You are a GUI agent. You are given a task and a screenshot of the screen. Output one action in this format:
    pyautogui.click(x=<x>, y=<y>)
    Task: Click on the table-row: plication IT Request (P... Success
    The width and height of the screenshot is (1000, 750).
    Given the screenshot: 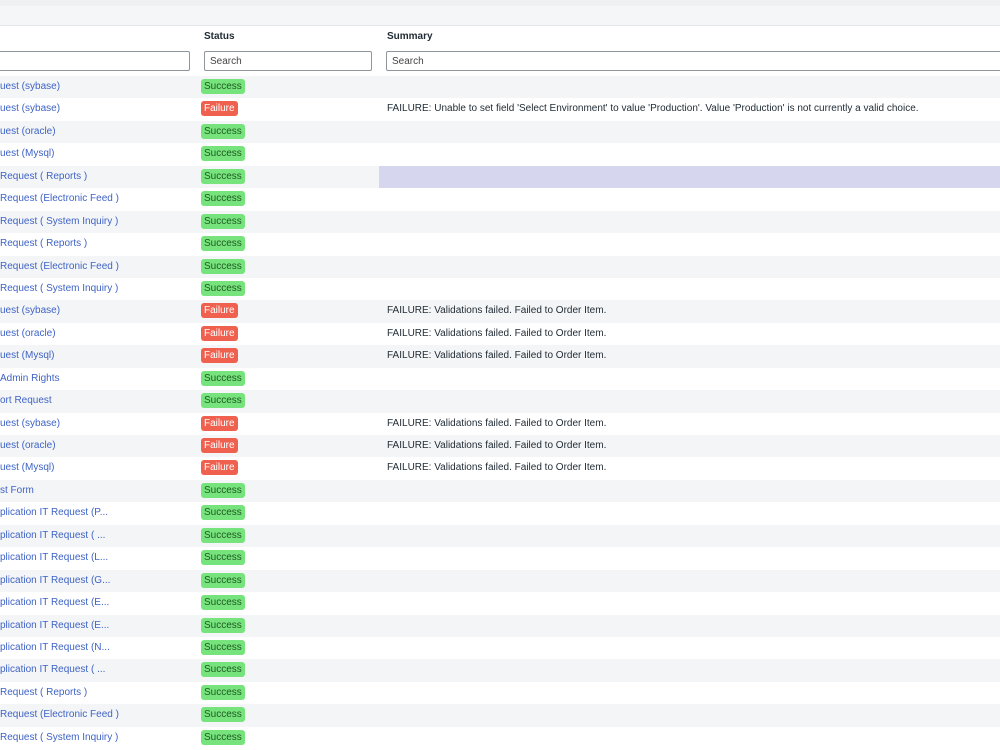 What is the action you would take?
    pyautogui.click(x=500, y=513)
    